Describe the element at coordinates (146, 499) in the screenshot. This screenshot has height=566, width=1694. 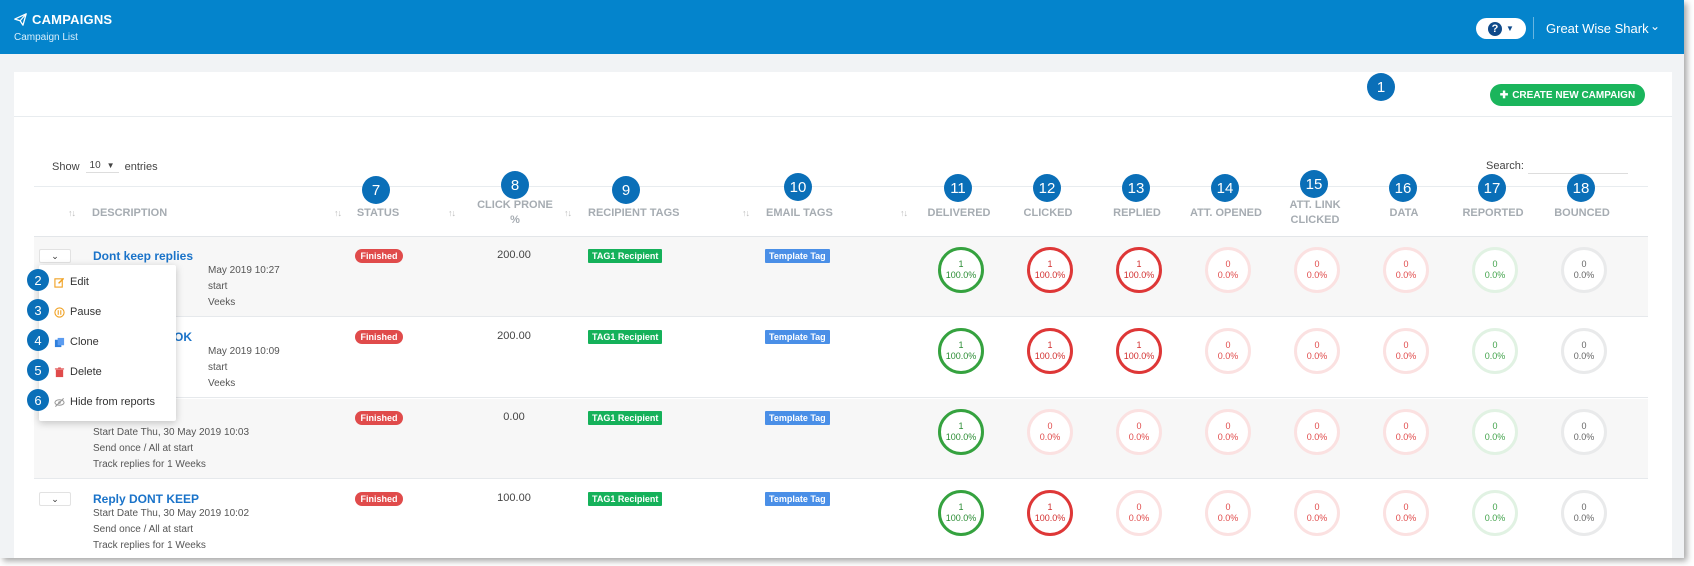
I see `campaign-name-link: Reply DONT KEEP` at that location.